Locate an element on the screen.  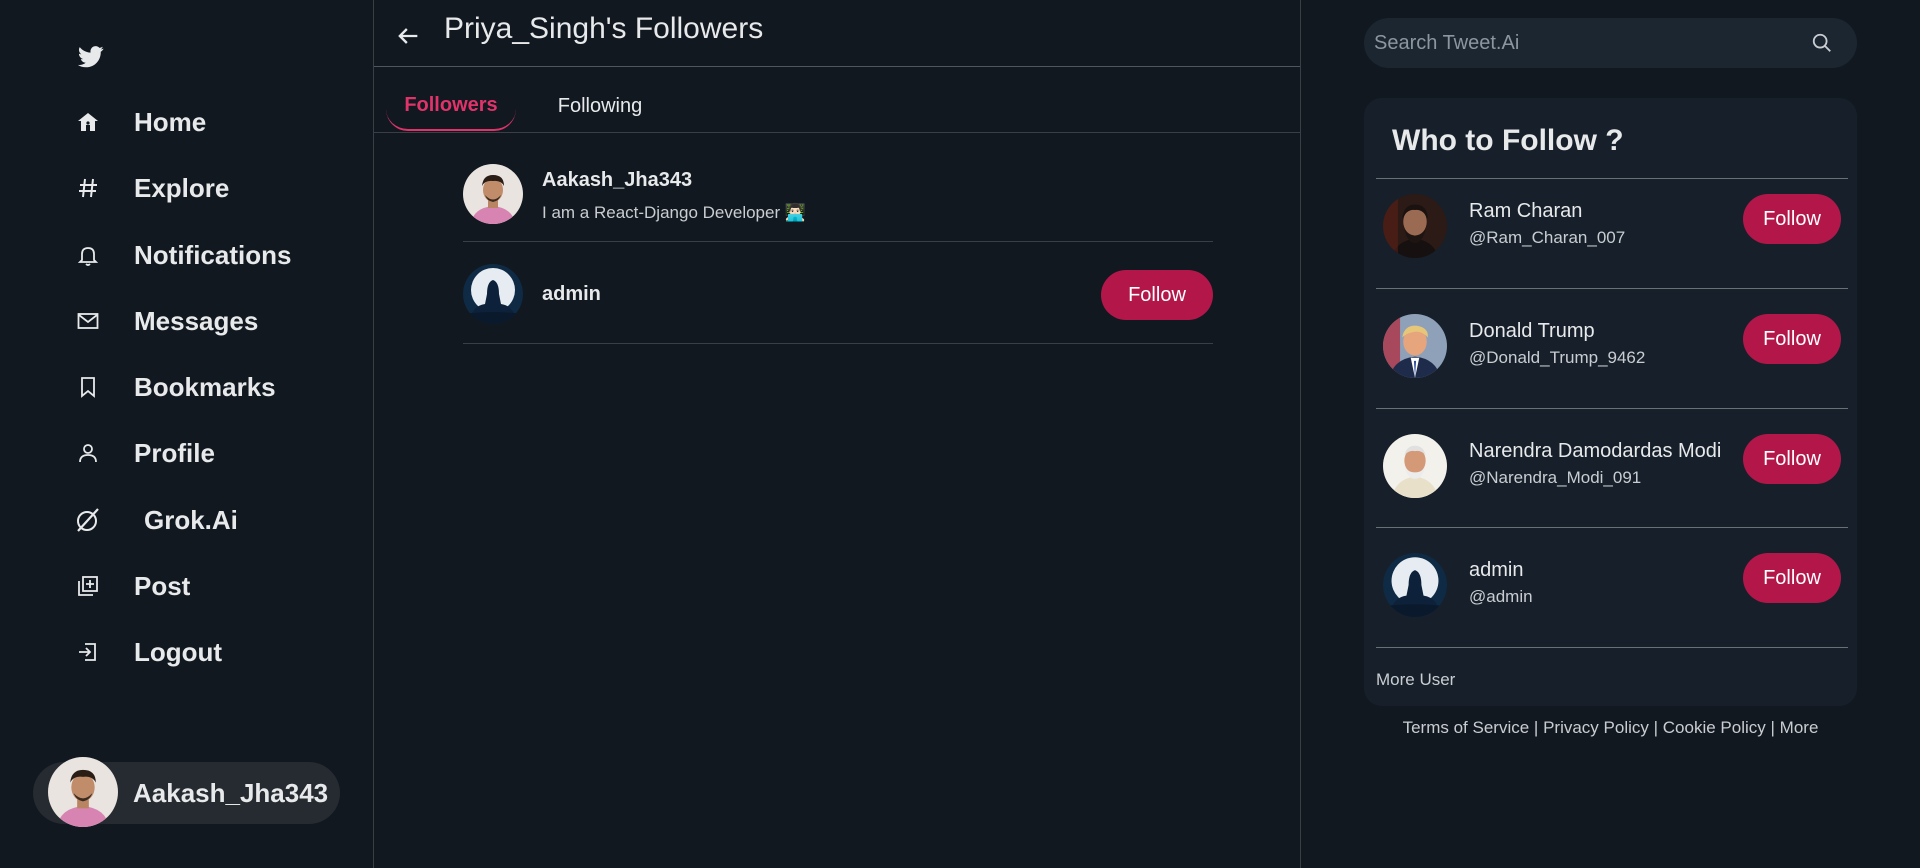
home-icon is located at coordinates (88, 122).